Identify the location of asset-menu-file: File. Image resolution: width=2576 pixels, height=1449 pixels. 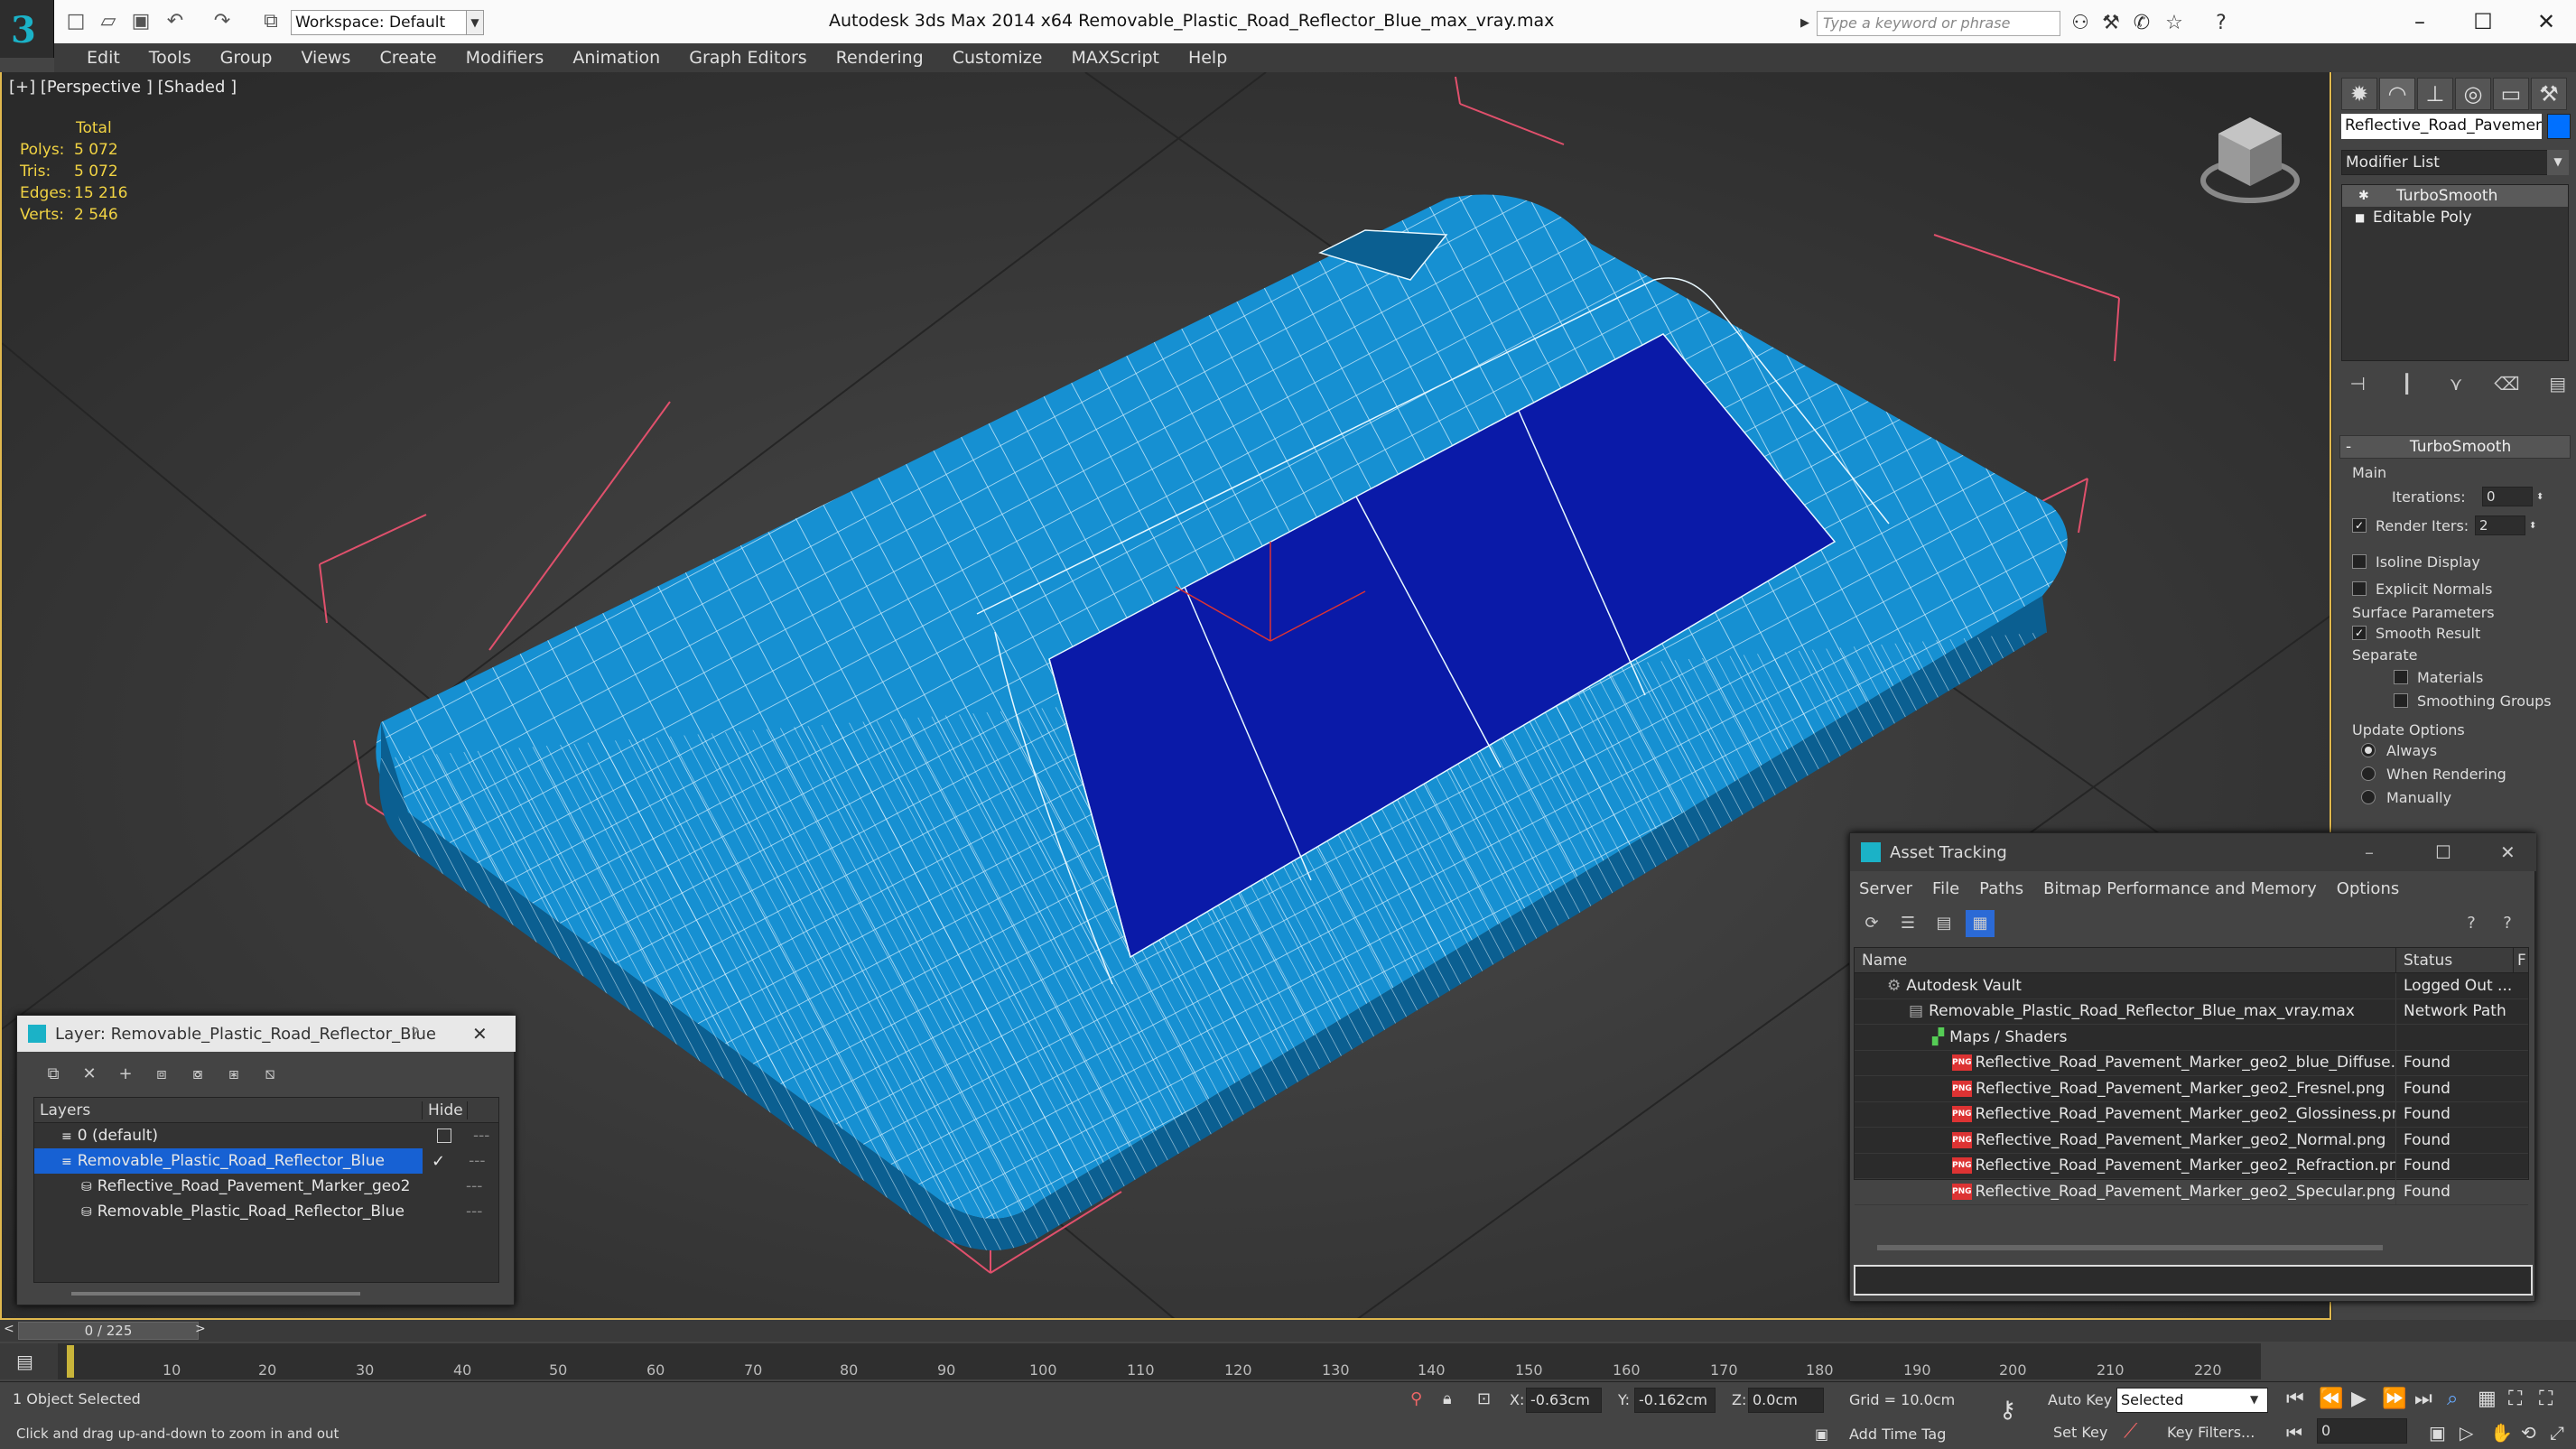
(1945, 888).